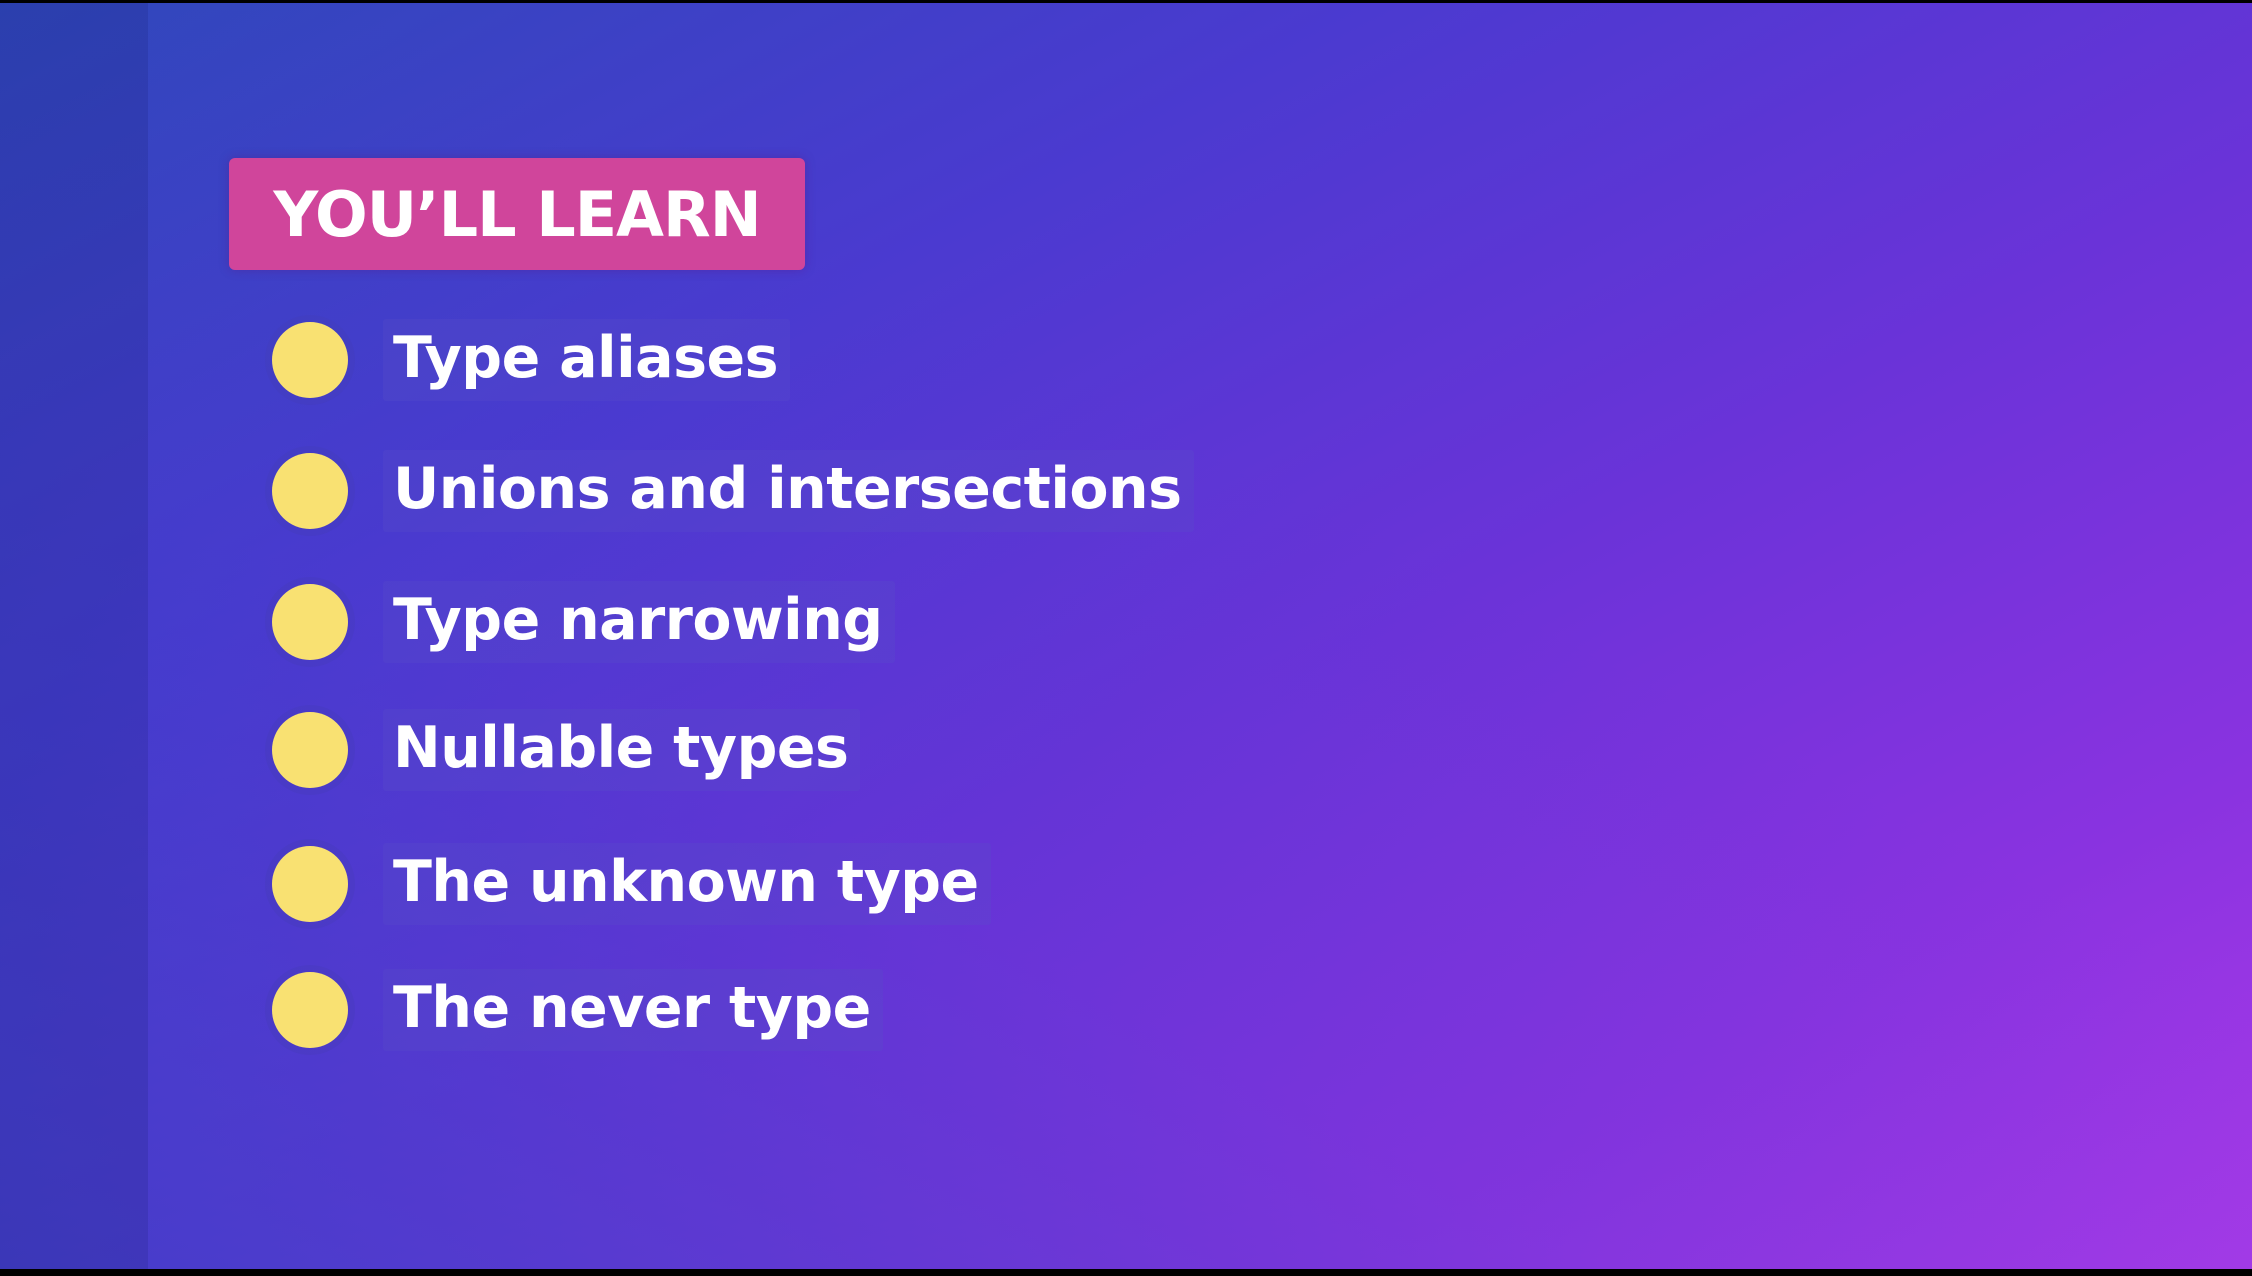  I want to click on topic-label-box: Type narrowing, so click(639, 622).